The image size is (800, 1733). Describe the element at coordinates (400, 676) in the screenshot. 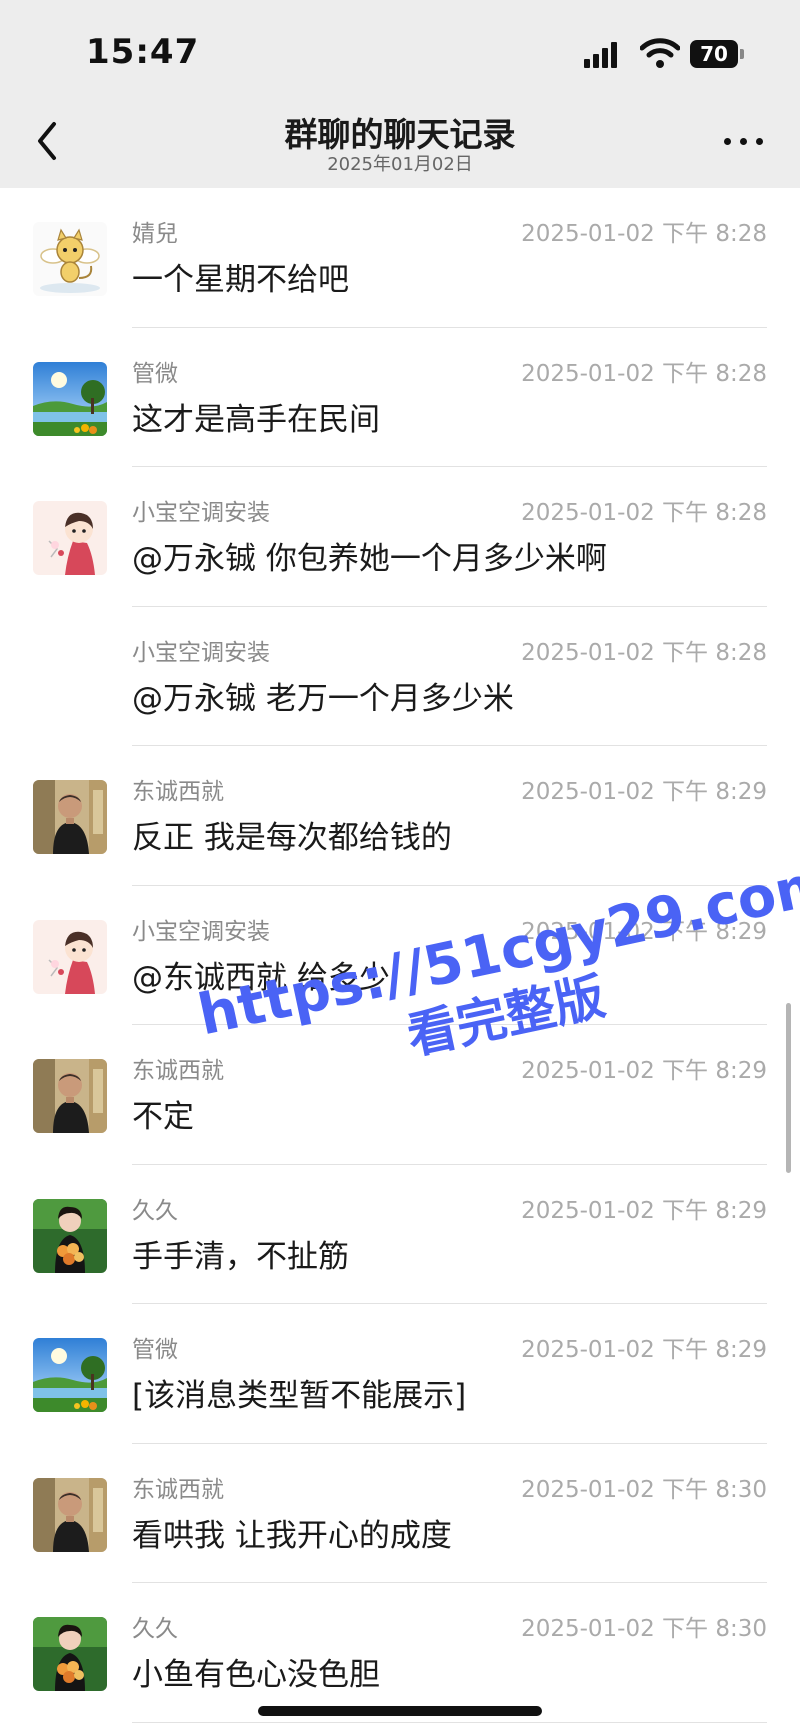

I see `message-item: 小宝空调安装 2025-01-02 下午 8:28 @万永铖 老万一个月多少米` at that location.